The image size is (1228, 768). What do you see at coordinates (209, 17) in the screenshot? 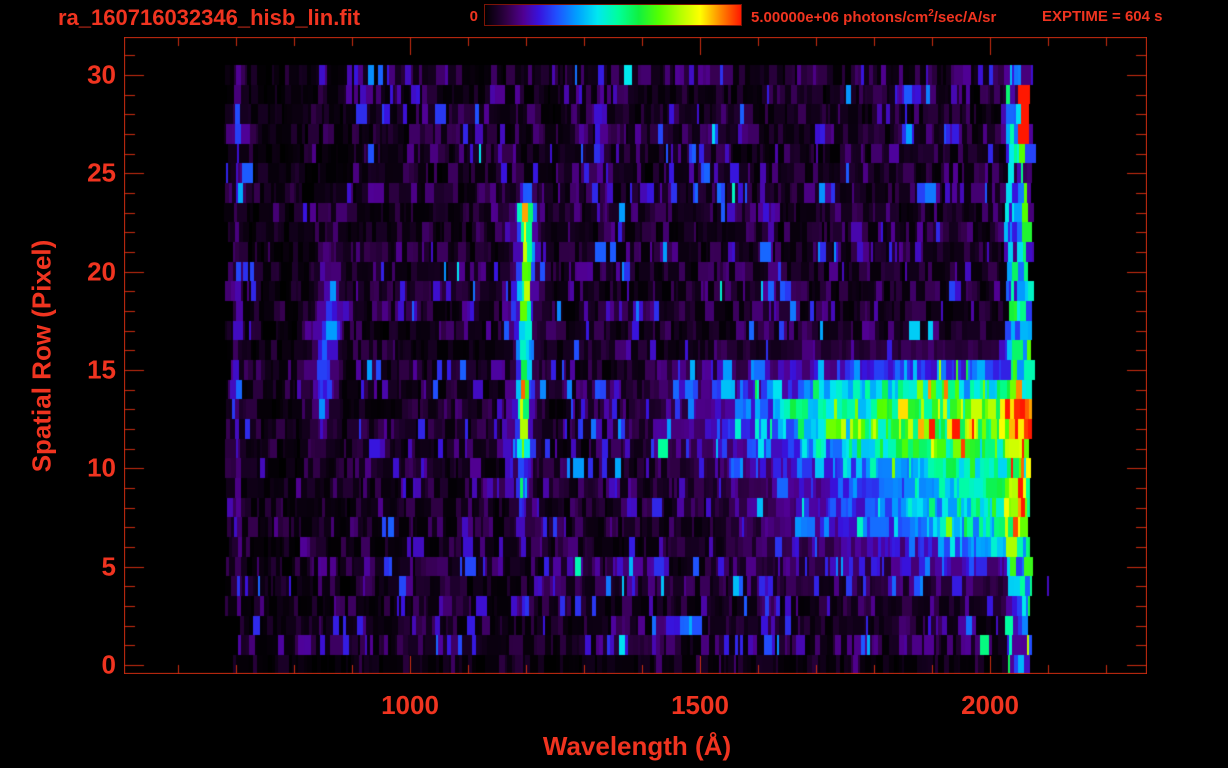
I see `filename-title: ra_160716032346_hisb_lin.fit` at bounding box center [209, 17].